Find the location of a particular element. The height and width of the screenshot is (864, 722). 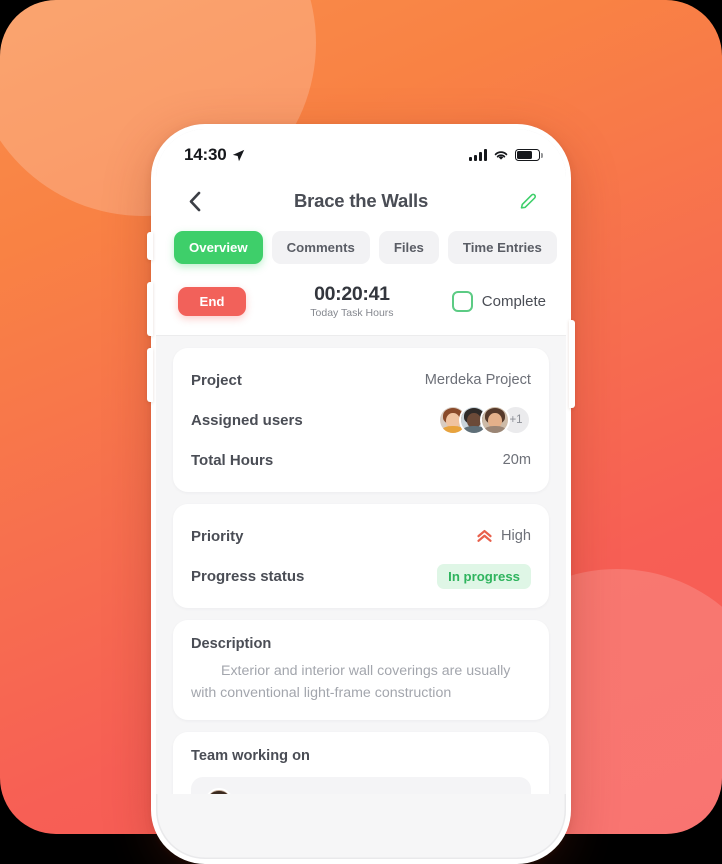

total-hours-row: Total Hours 20m is located at coordinates (361, 460).